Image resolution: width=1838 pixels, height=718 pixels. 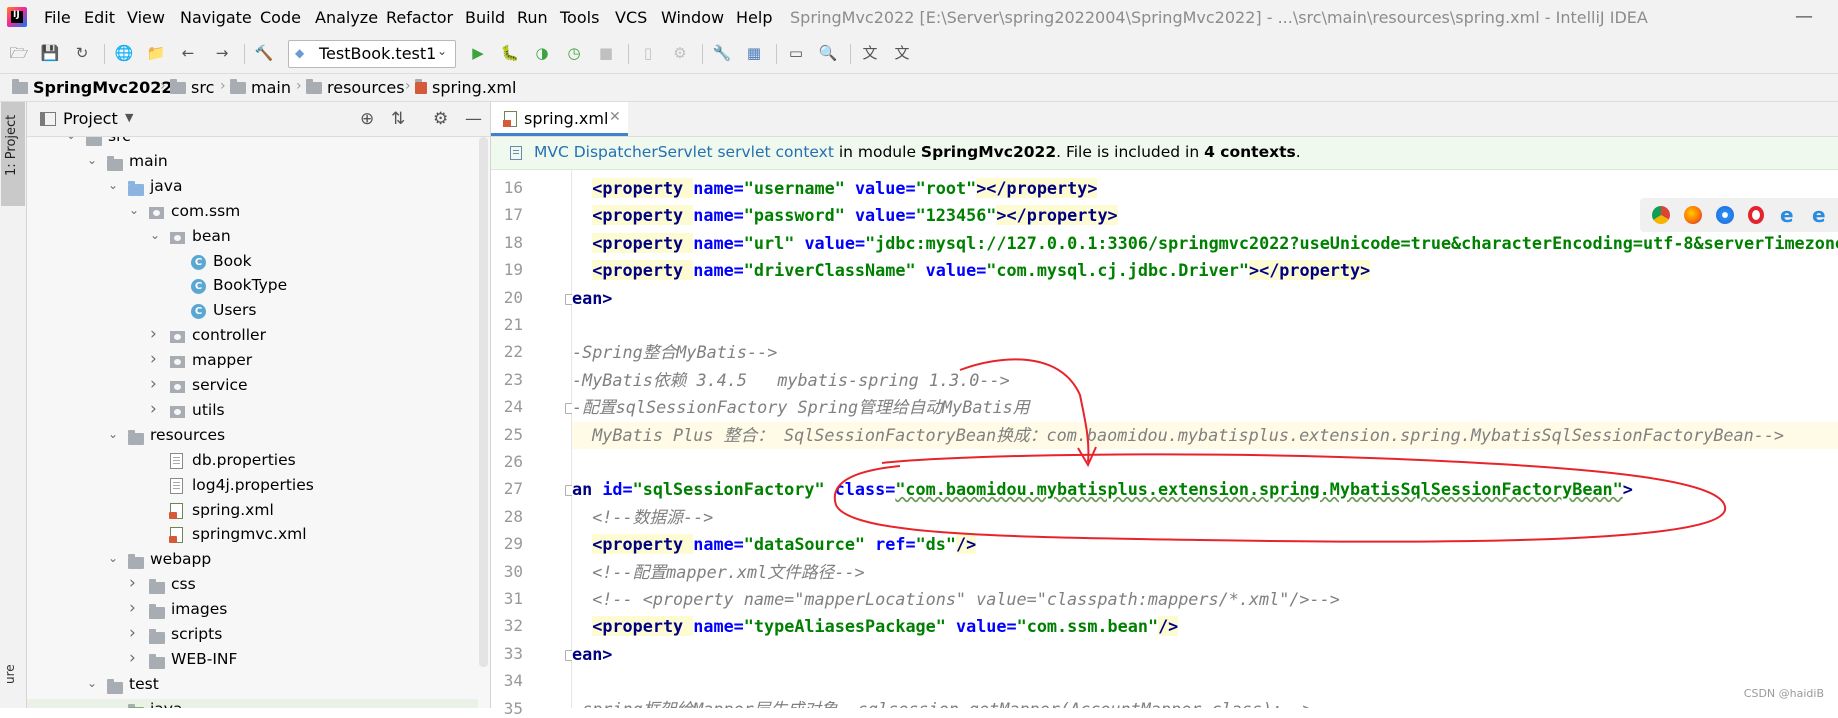 What do you see at coordinates (252, 238) in the screenshot?
I see `tree-item: ⌄ bean` at bounding box center [252, 238].